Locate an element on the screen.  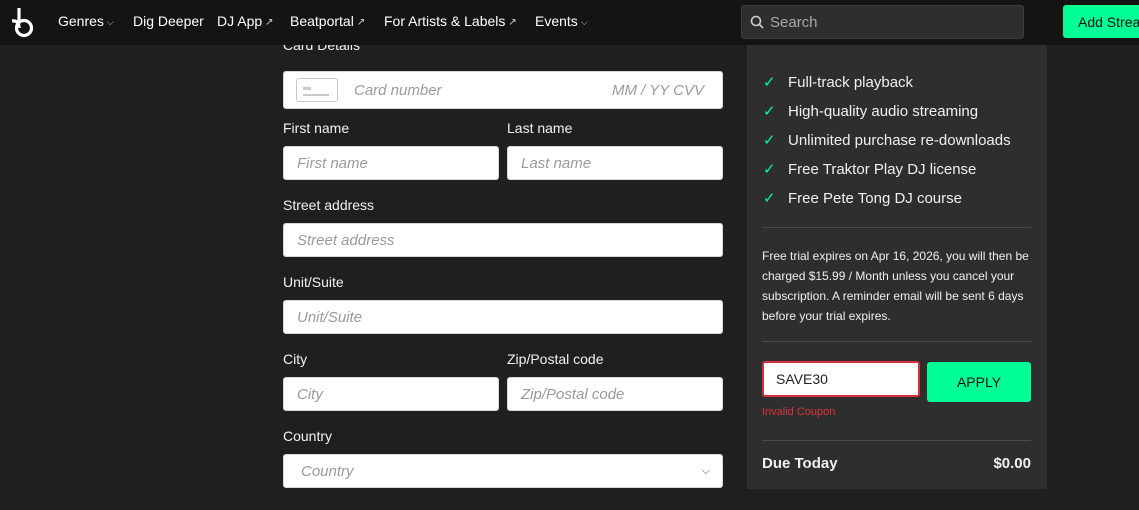
coupon-error-message: Invalid Coupon is located at coordinates (799, 412).